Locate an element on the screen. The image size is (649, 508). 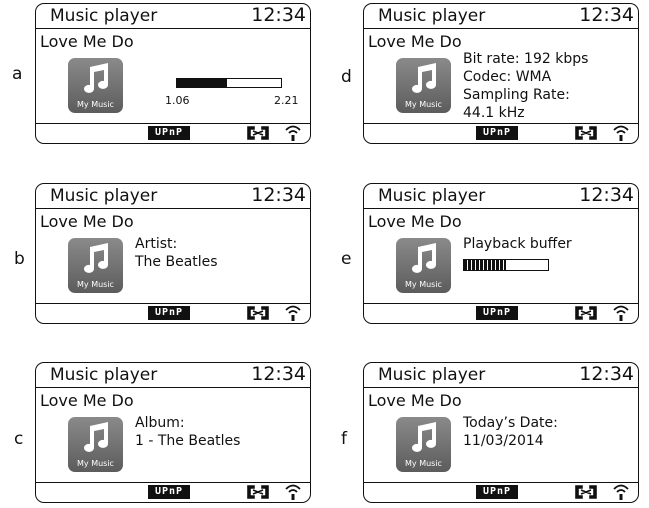
info-line: Today’s Date: is located at coordinates (510, 423).